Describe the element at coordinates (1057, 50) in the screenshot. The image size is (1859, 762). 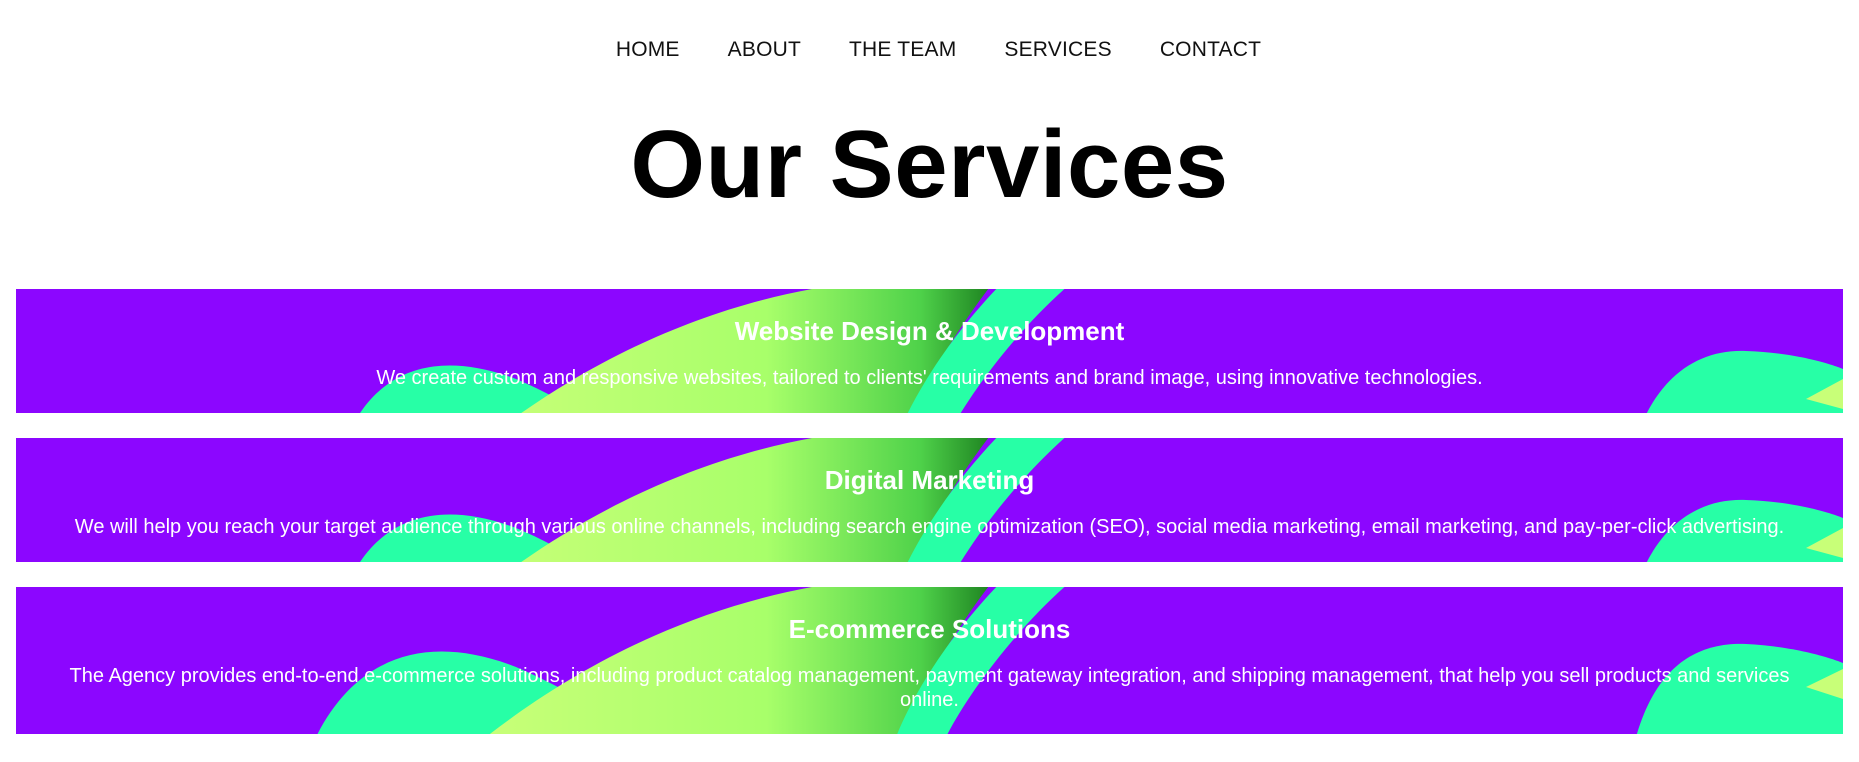
I see `nav-item-services: SERVICES` at that location.